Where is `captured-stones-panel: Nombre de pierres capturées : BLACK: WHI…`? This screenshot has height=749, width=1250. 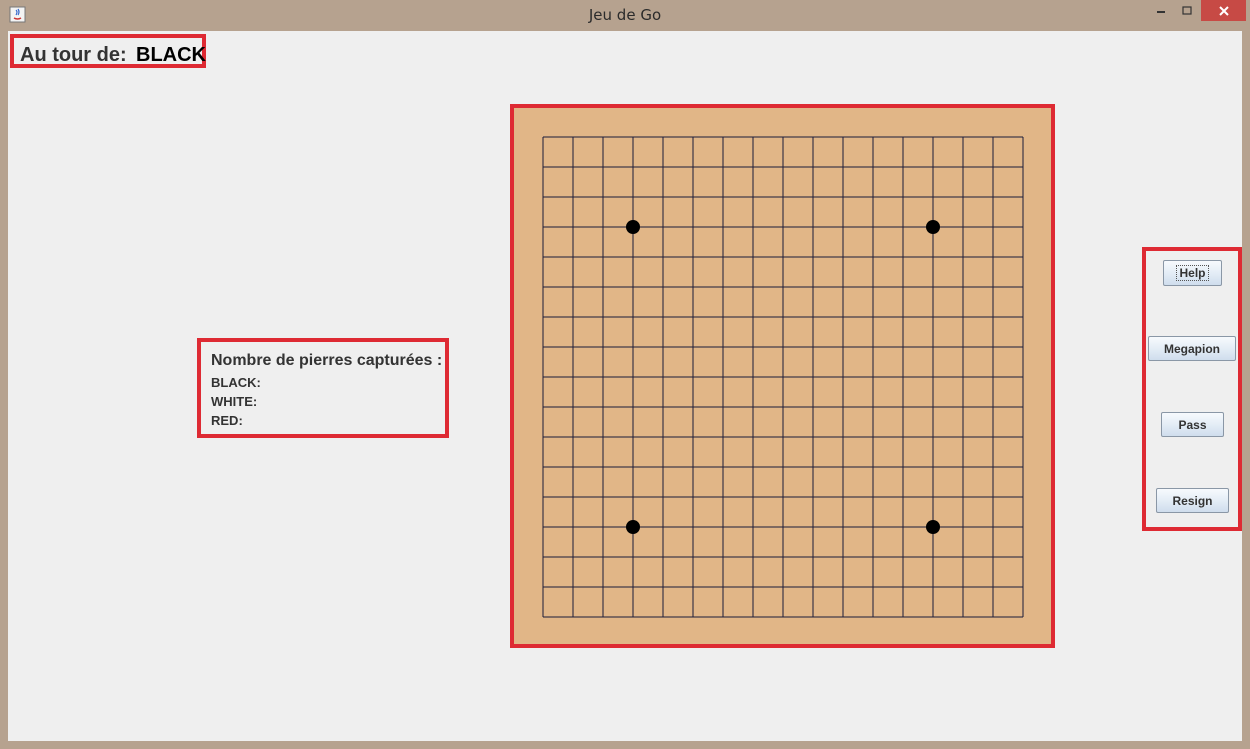
captured-stones-panel: Nombre de pierres capturées : BLACK: WHI… is located at coordinates (323, 388).